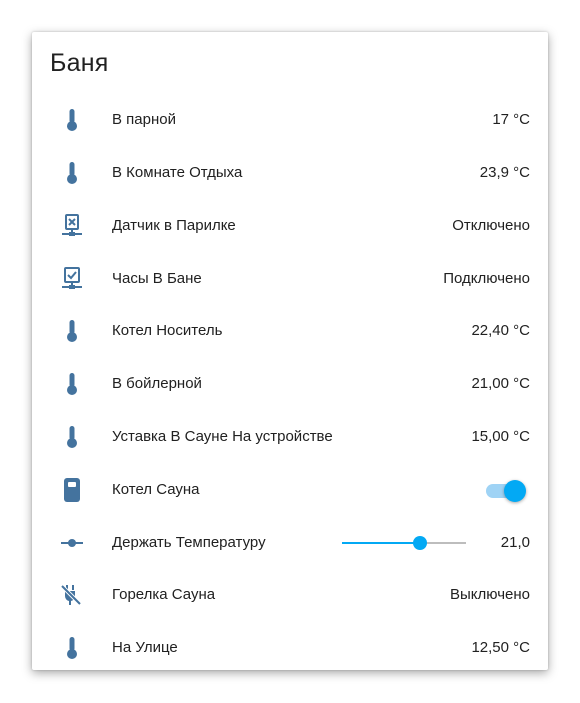 The width and height of the screenshot is (580, 703). I want to click on entity-label: Котел Сауна, so click(156, 489).